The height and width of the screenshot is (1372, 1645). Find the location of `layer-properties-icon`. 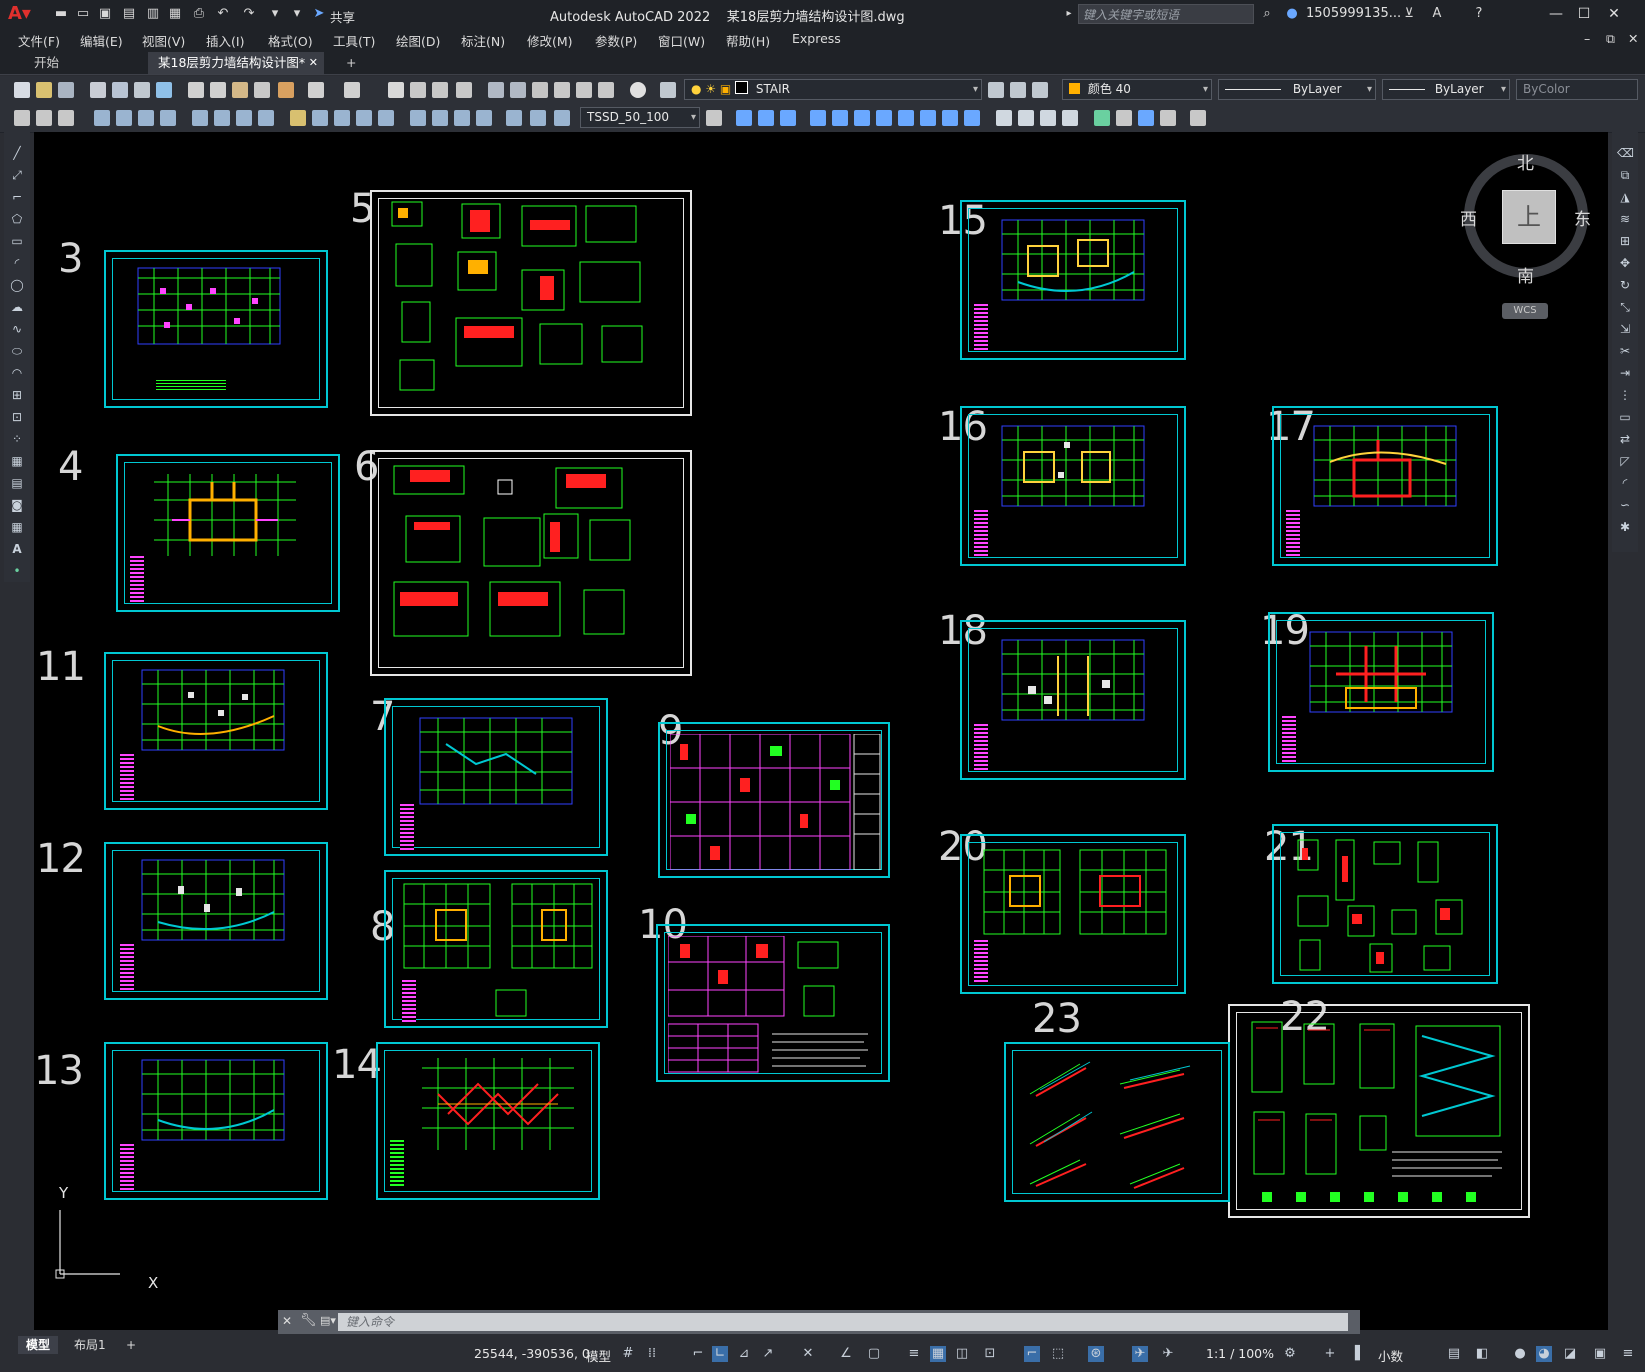

layer-properties-icon is located at coordinates (668, 90).